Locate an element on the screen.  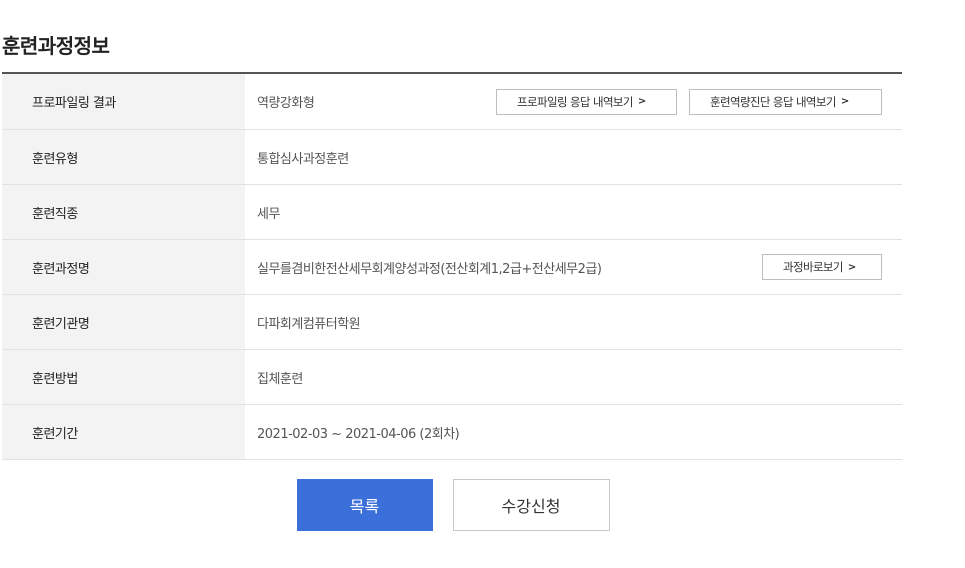
action-buttons: 목록 수강신청 is located at coordinates (451, 505).